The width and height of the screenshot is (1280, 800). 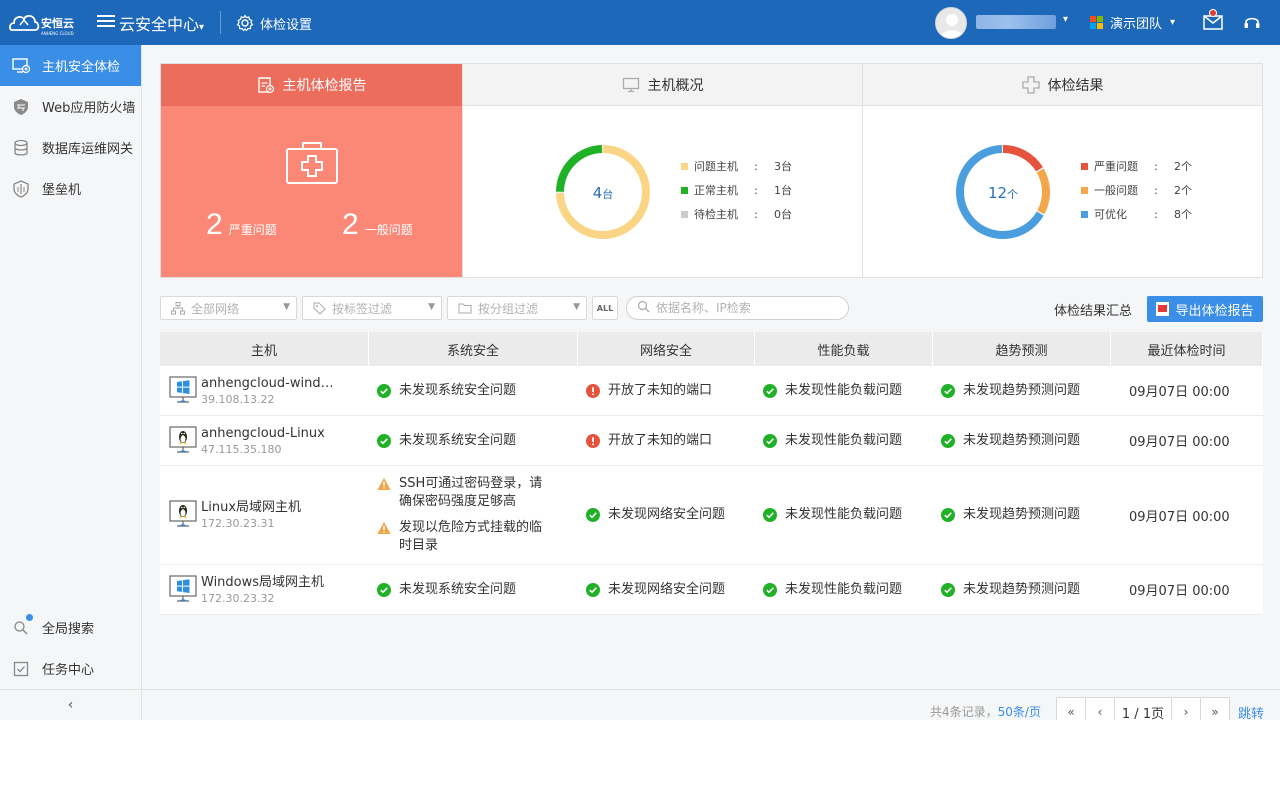 I want to click on prev-page-button: ‹, so click(x=1100, y=708).